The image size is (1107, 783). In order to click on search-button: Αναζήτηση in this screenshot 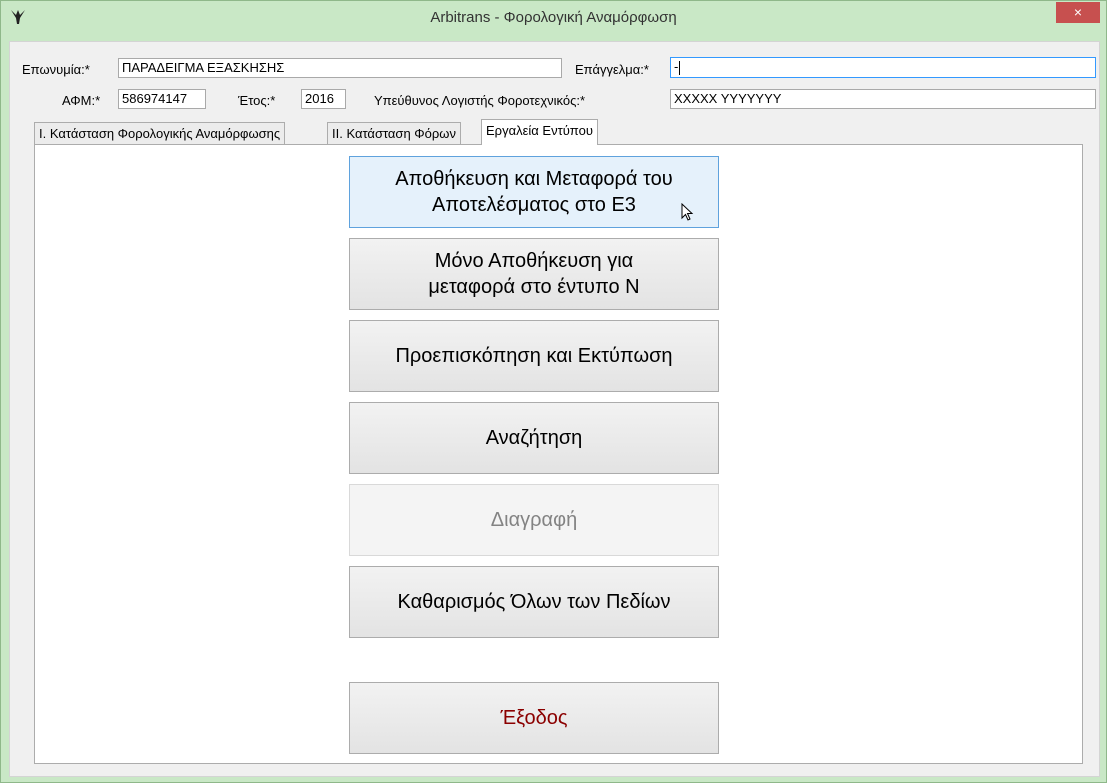, I will do `click(534, 438)`.